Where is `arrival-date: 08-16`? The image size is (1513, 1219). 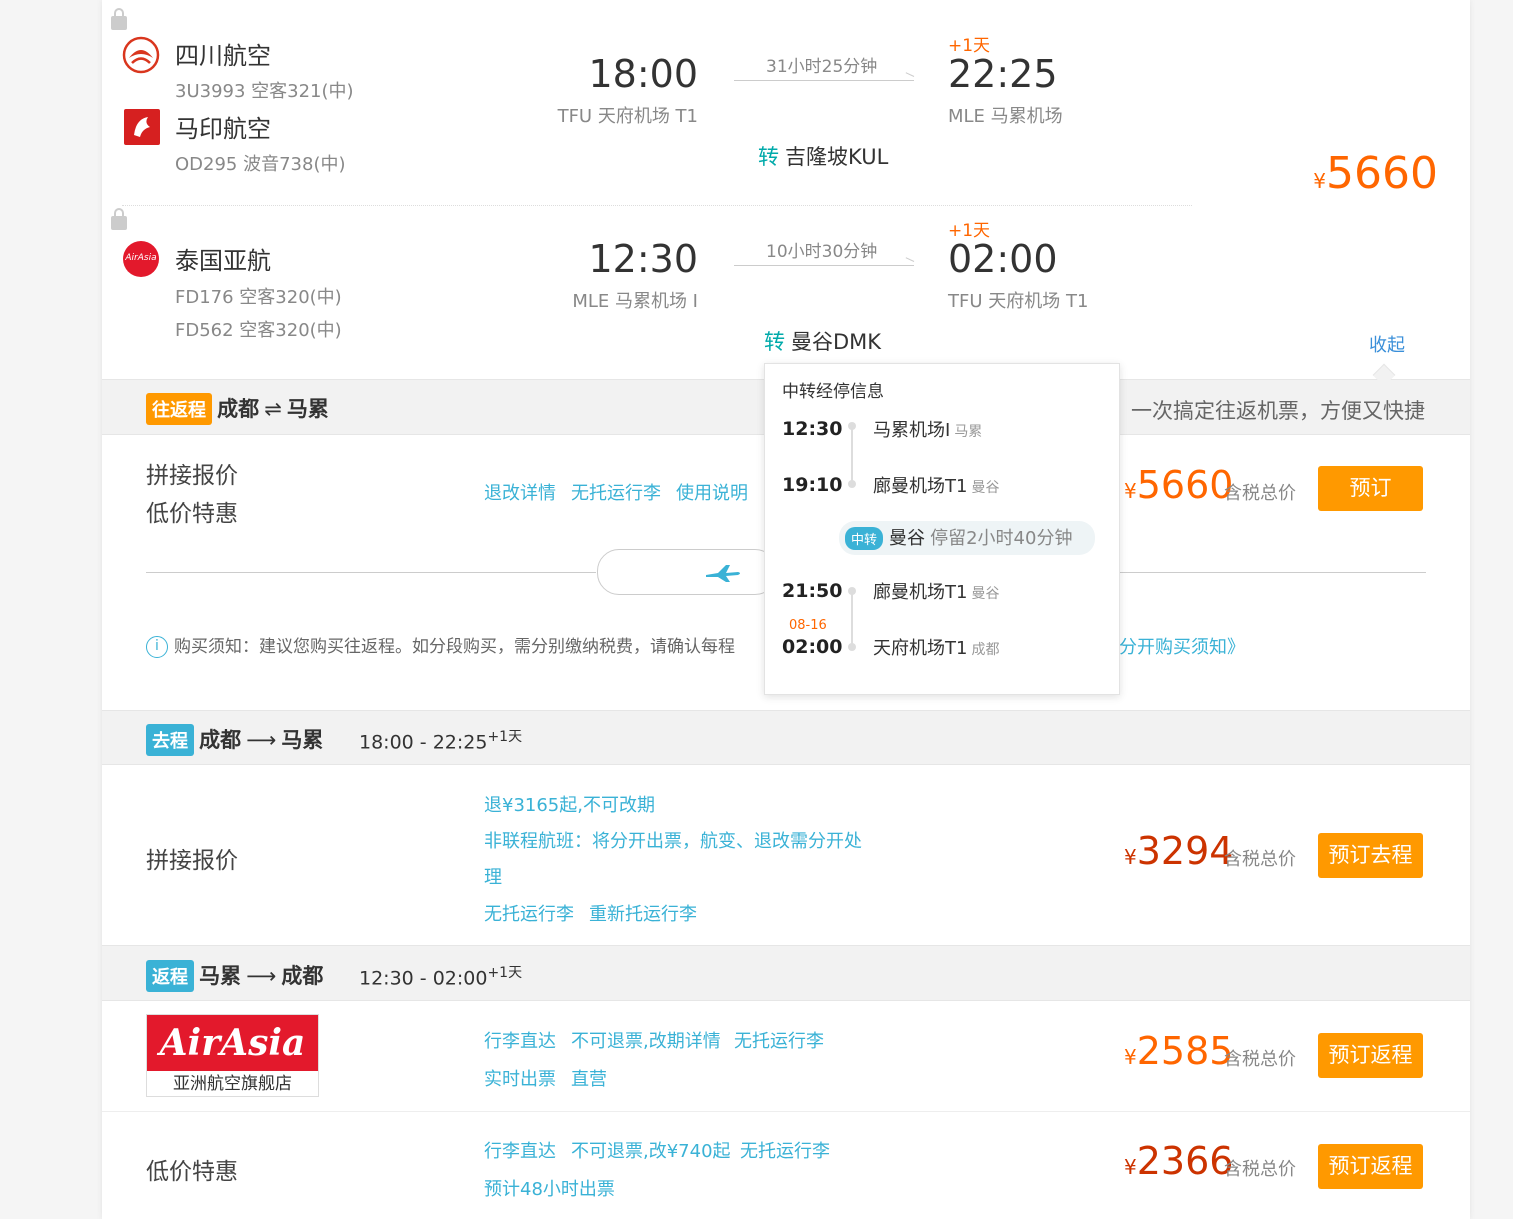 arrival-date: 08-16 is located at coordinates (808, 625).